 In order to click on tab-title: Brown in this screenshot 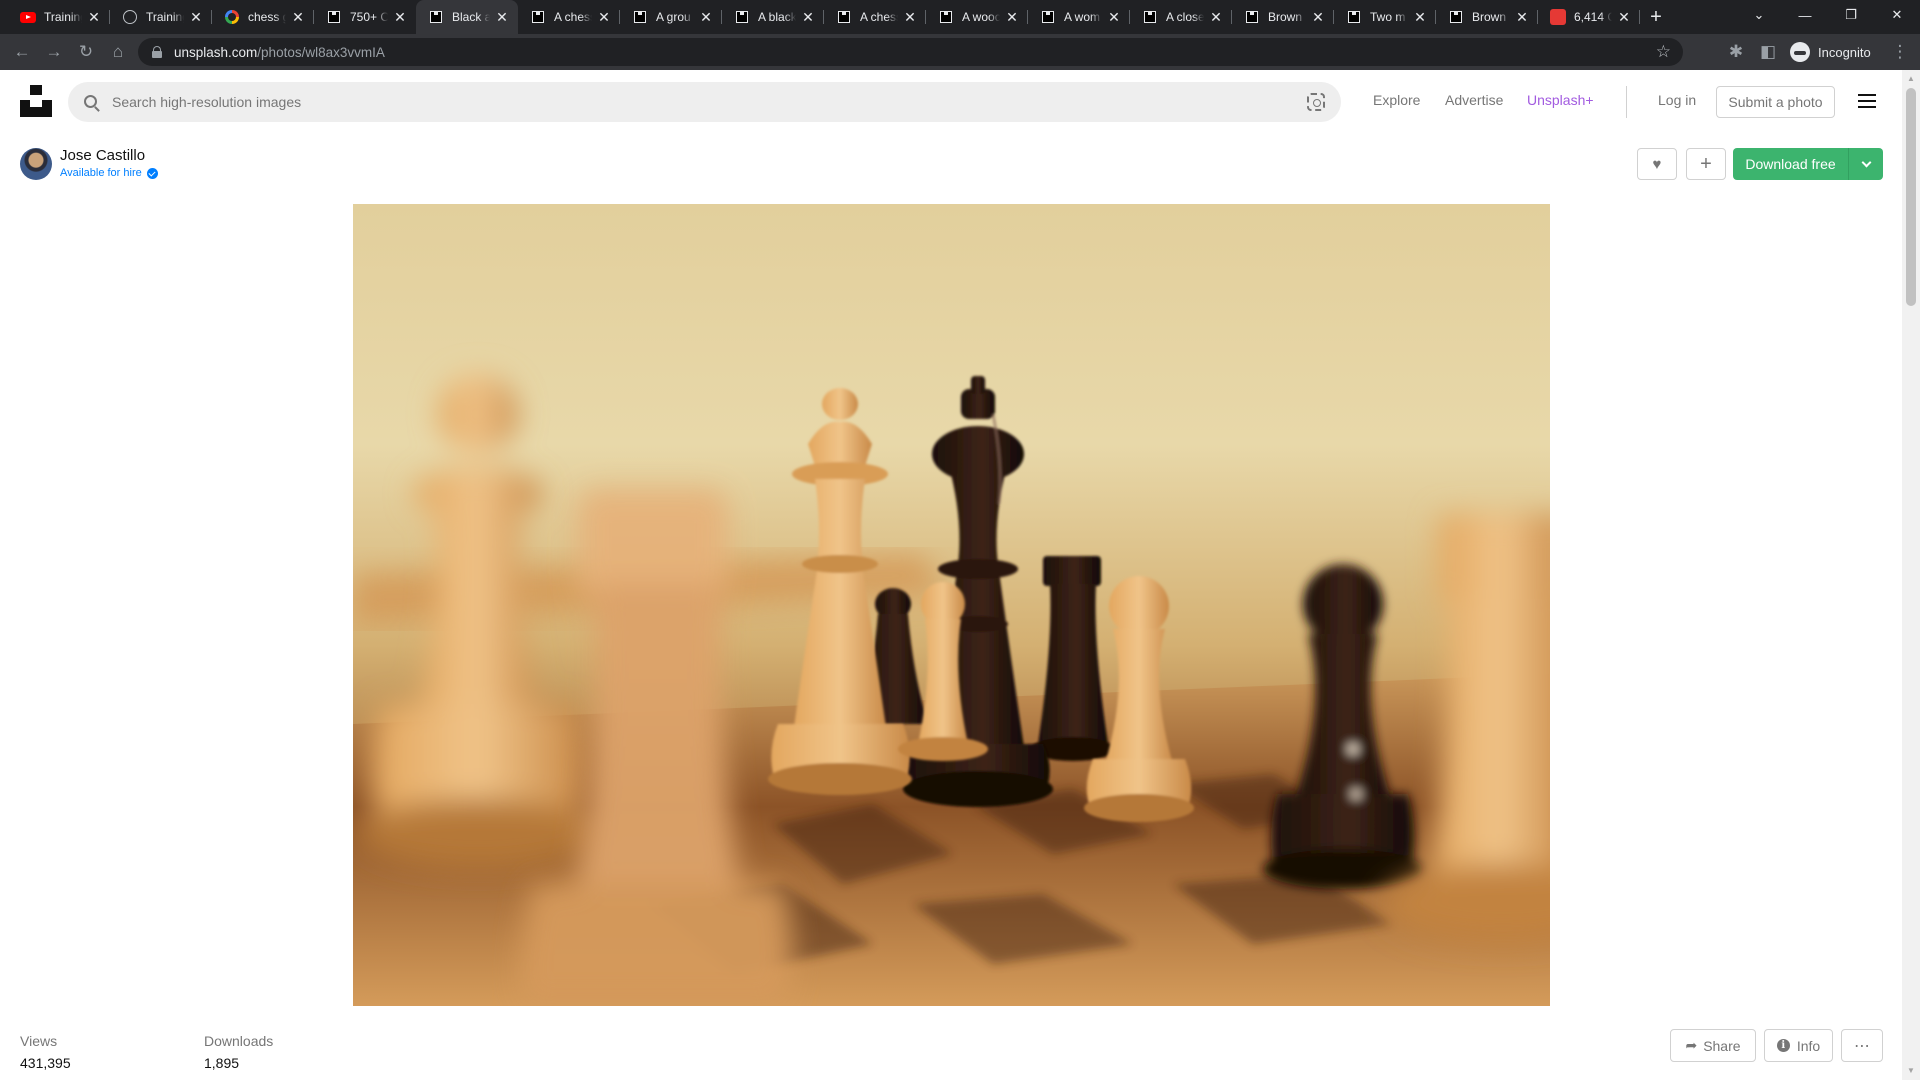, I will do `click(1285, 17)`.